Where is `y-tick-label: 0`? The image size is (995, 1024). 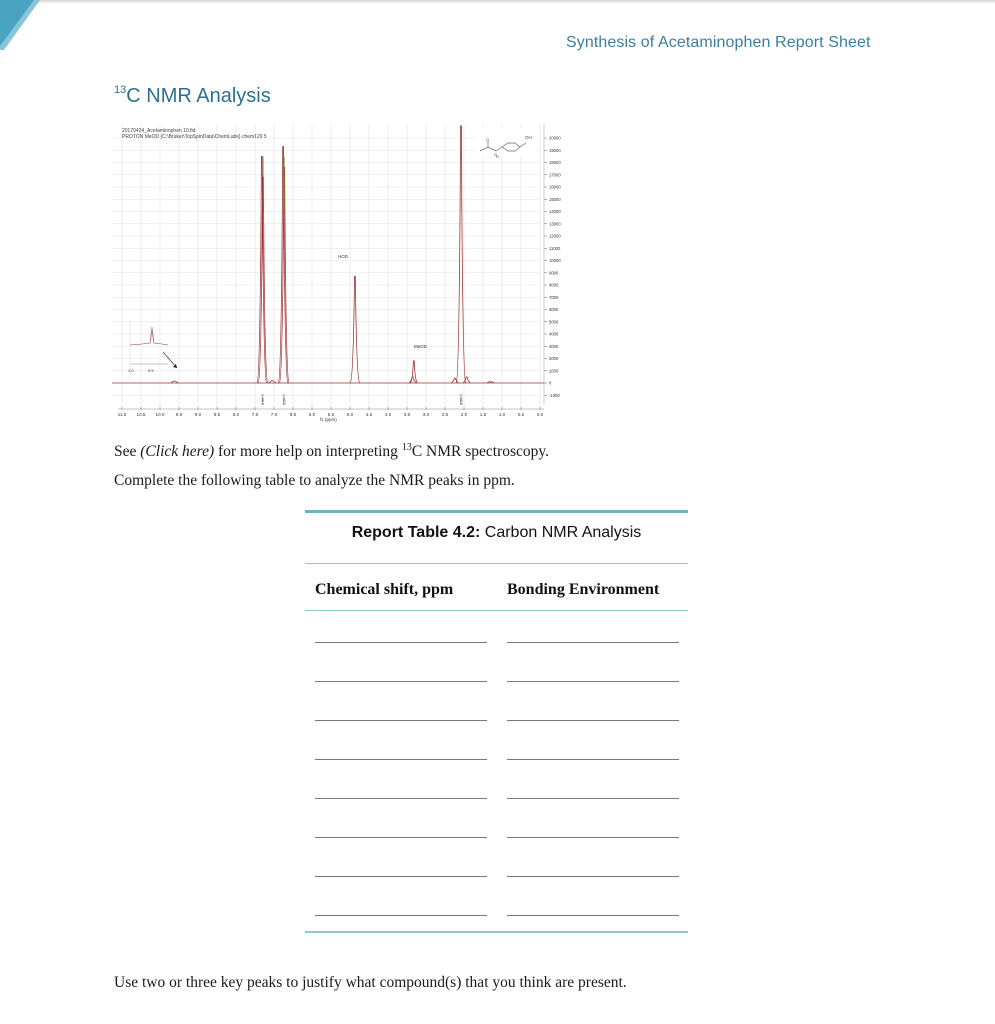
y-tick-label: 0 is located at coordinates (550, 383).